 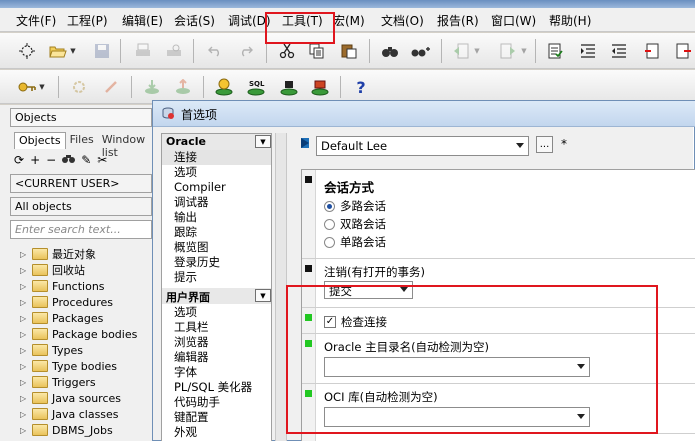 I want to click on radio-single-session: 单路会话, so click(x=355, y=242).